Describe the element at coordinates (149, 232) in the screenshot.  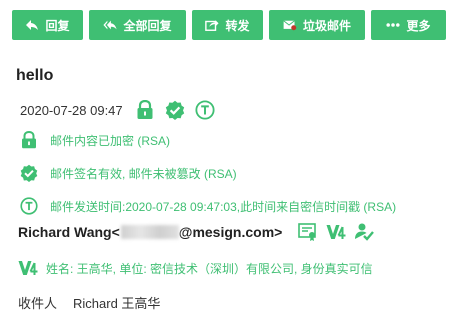
I see `sender-email-local-redacted` at that location.